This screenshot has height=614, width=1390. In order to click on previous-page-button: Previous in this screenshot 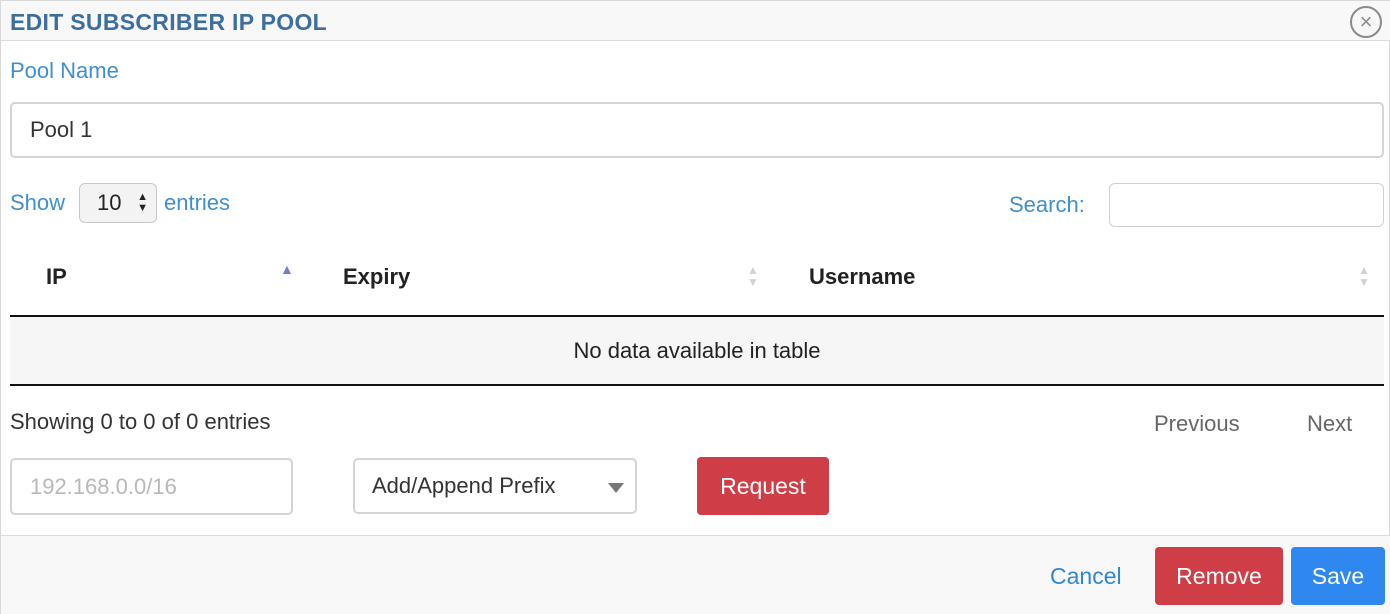, I will do `click(1197, 424)`.